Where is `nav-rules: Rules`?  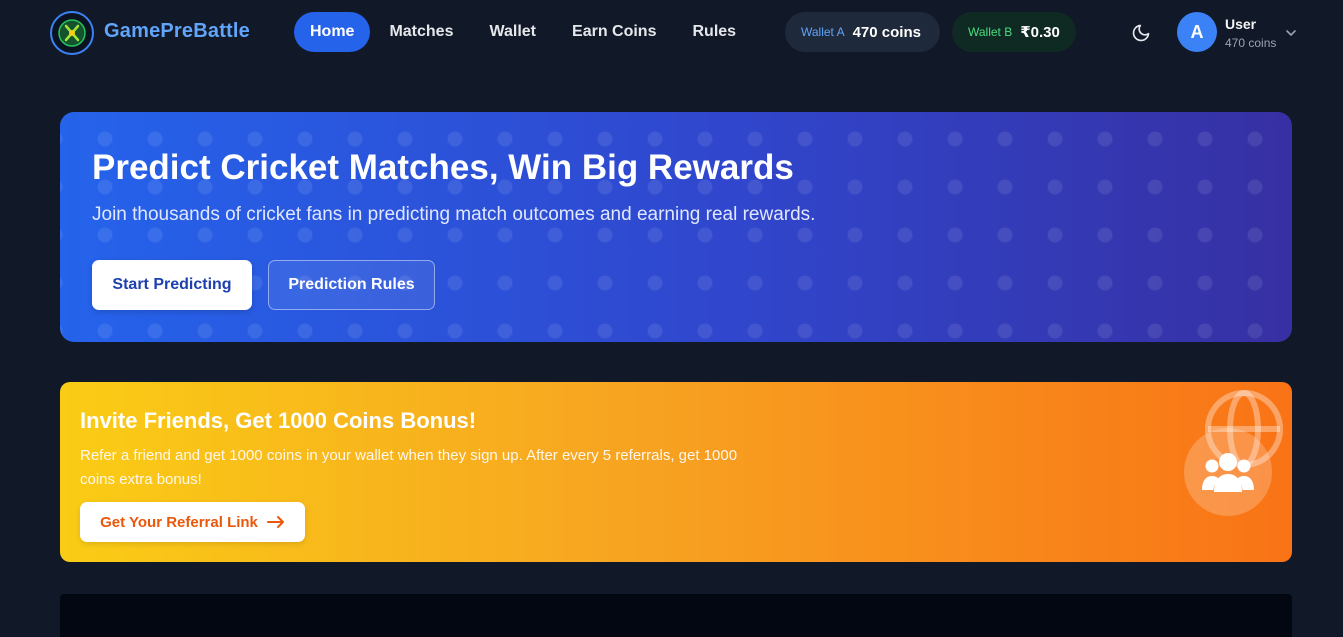
nav-rules: Rules is located at coordinates (714, 32).